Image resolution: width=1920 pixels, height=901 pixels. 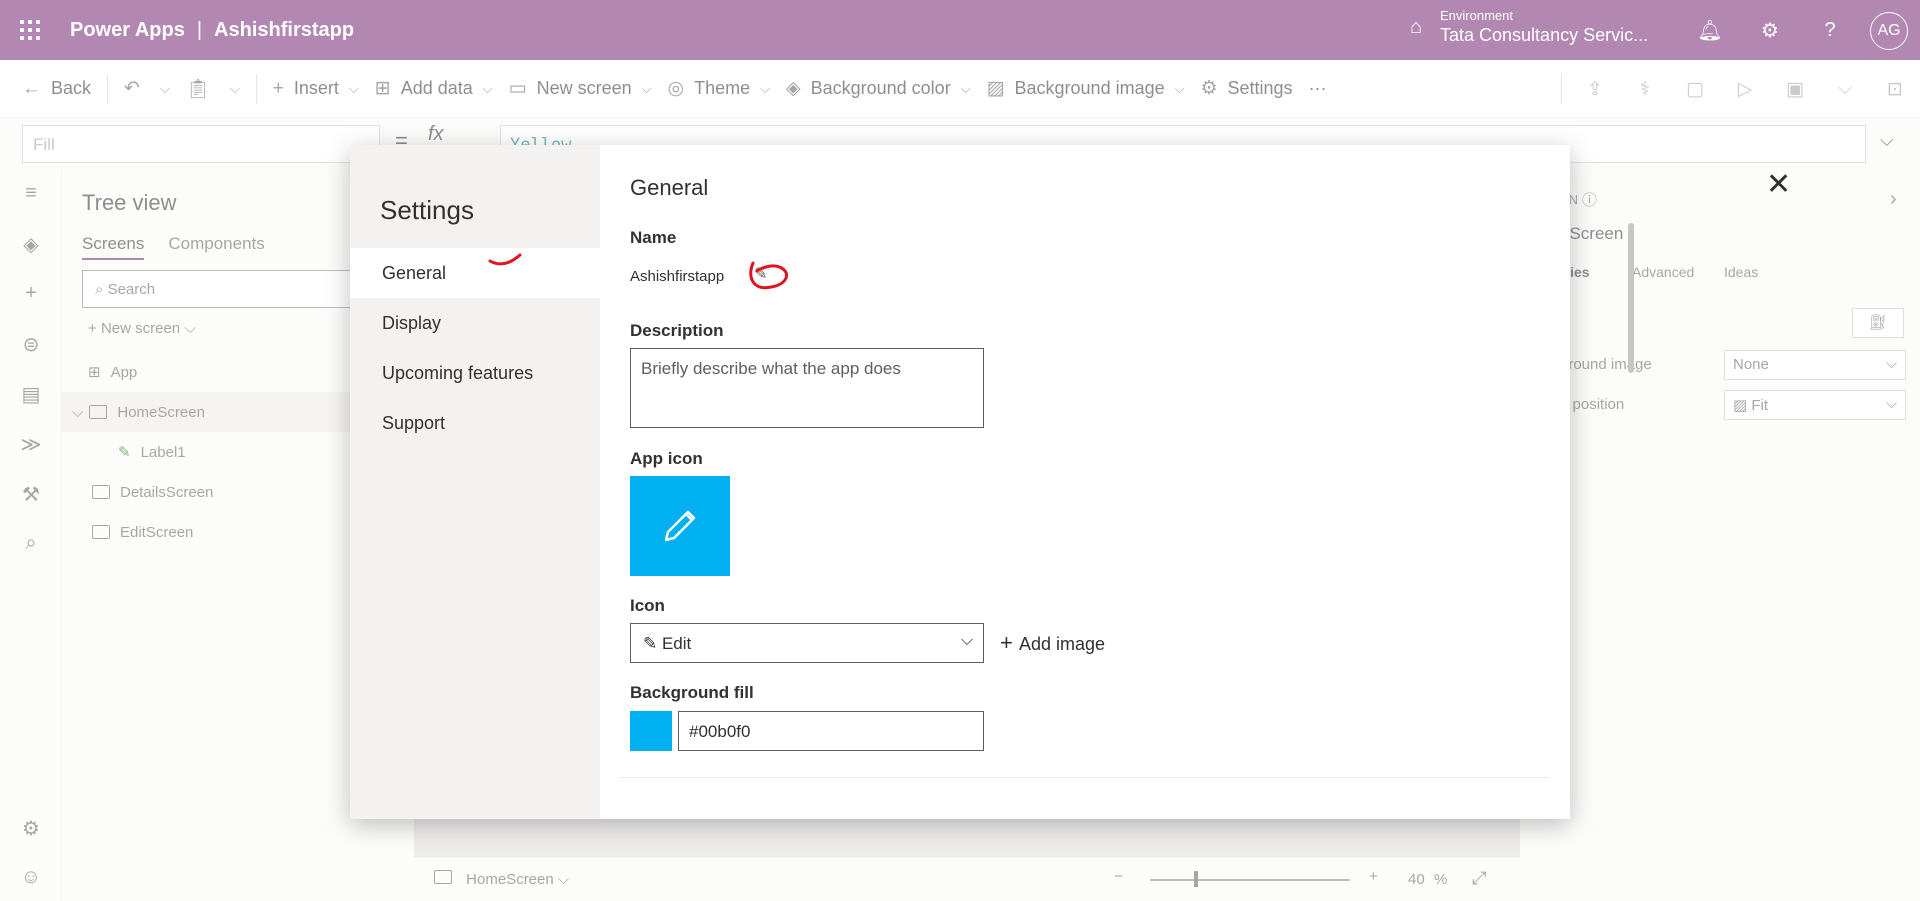 I want to click on settings-nav-support: Support, so click(x=475, y=423).